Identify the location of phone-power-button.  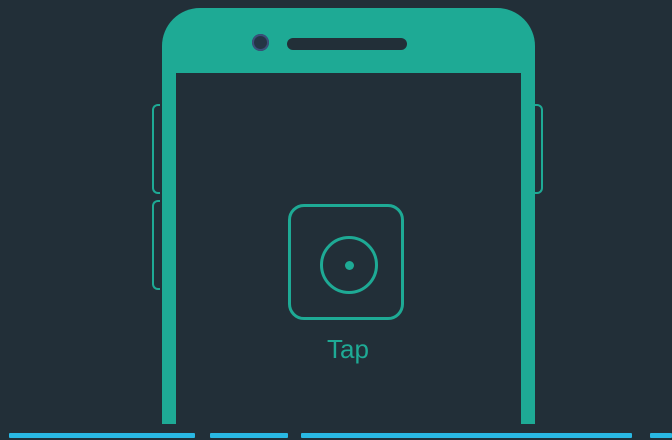
(539, 149).